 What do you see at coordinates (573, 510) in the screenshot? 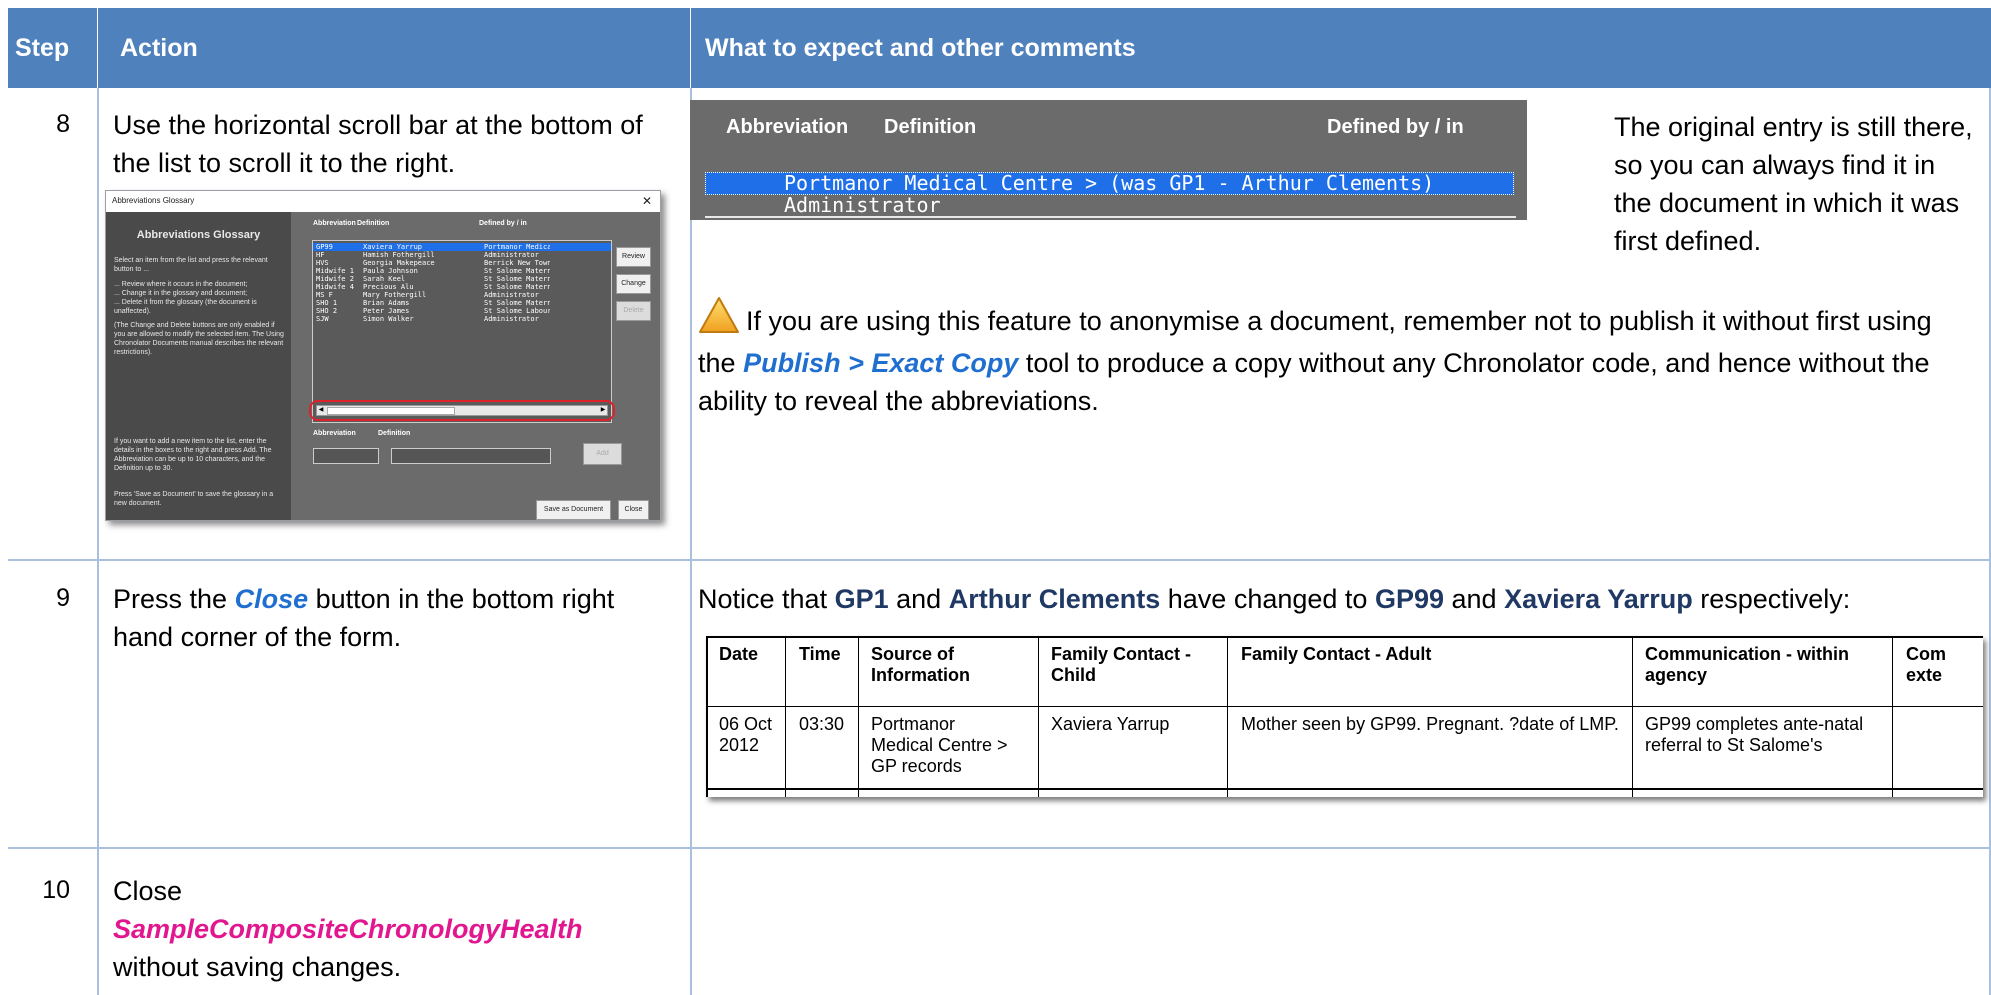
I see `save-as-document-button: Save as Document` at bounding box center [573, 510].